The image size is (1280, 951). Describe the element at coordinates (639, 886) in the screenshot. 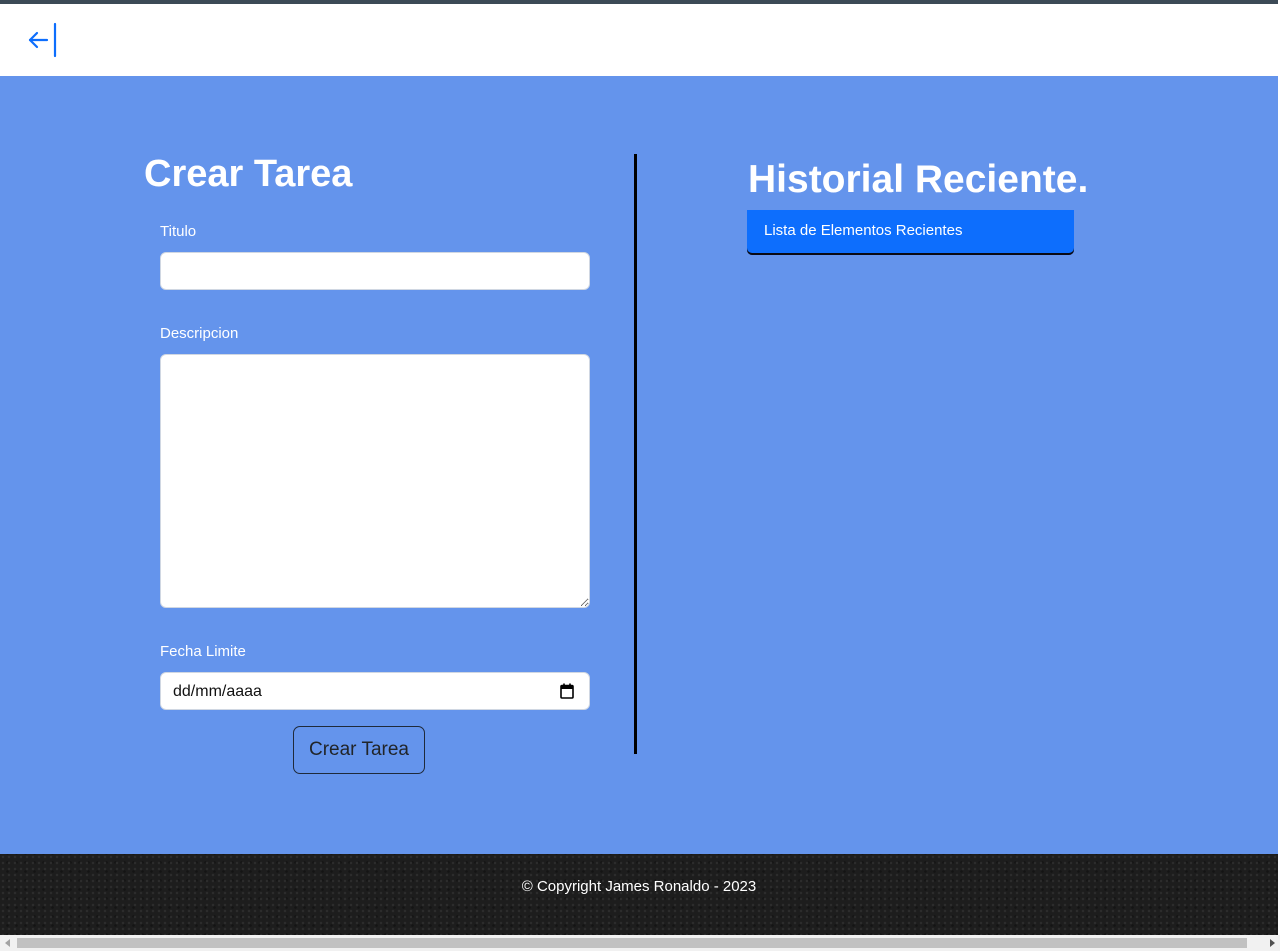

I see `copyright-text: © Copyright James Ronaldo - 2023` at that location.